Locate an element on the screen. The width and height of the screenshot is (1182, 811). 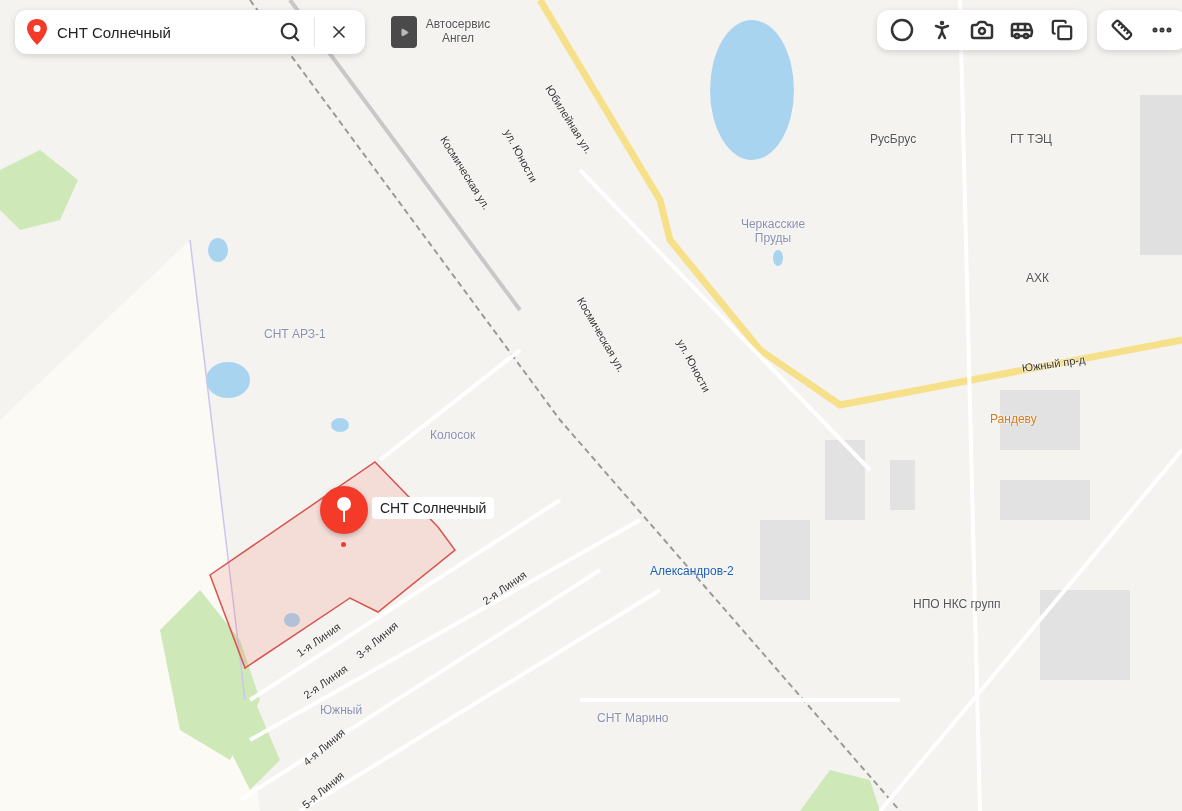
place-label: ГТ ТЭЦ is located at coordinates (1031, 140).